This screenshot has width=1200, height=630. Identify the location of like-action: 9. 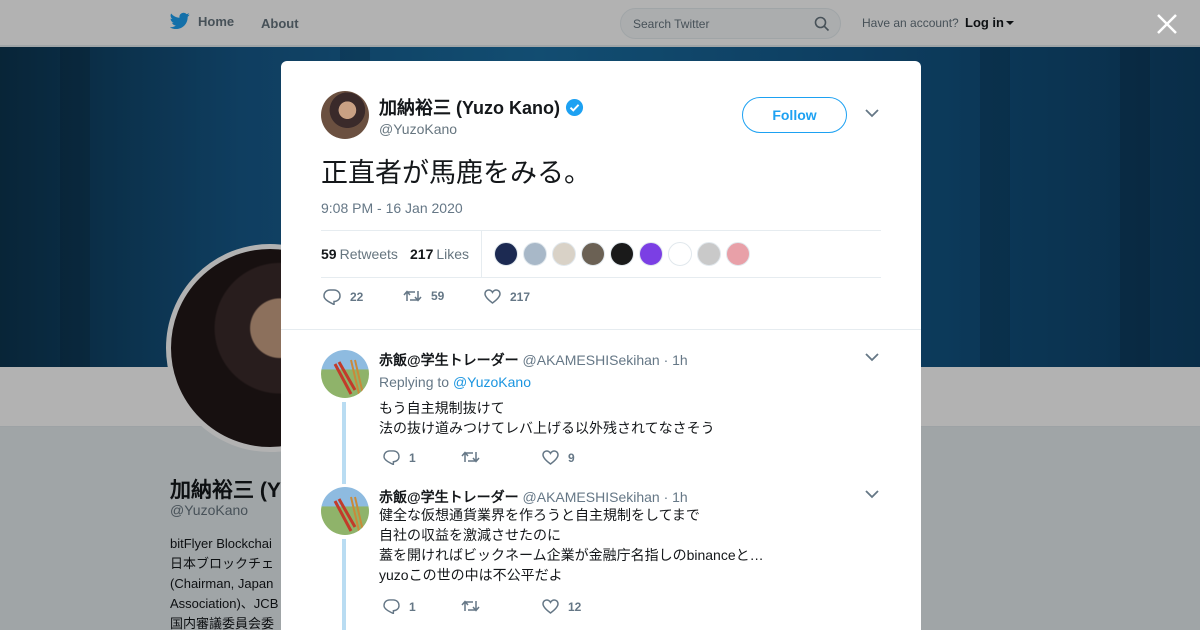
(558, 457).